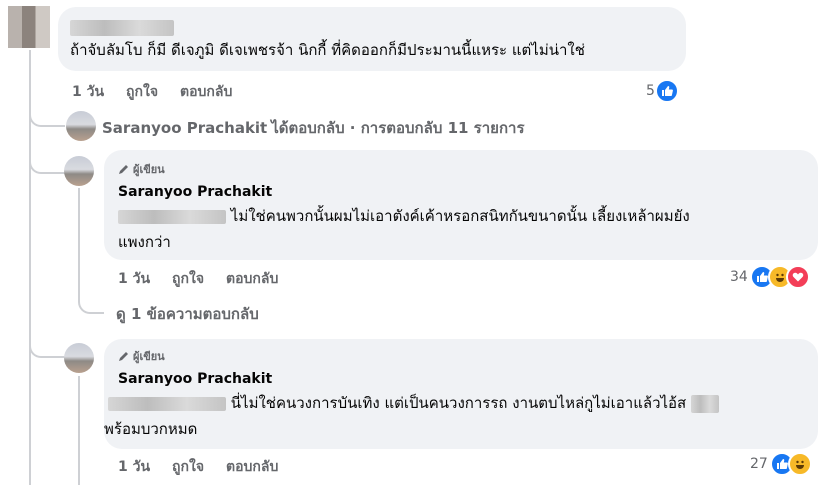  I want to click on commenter-name-redacted, so click(122, 26).